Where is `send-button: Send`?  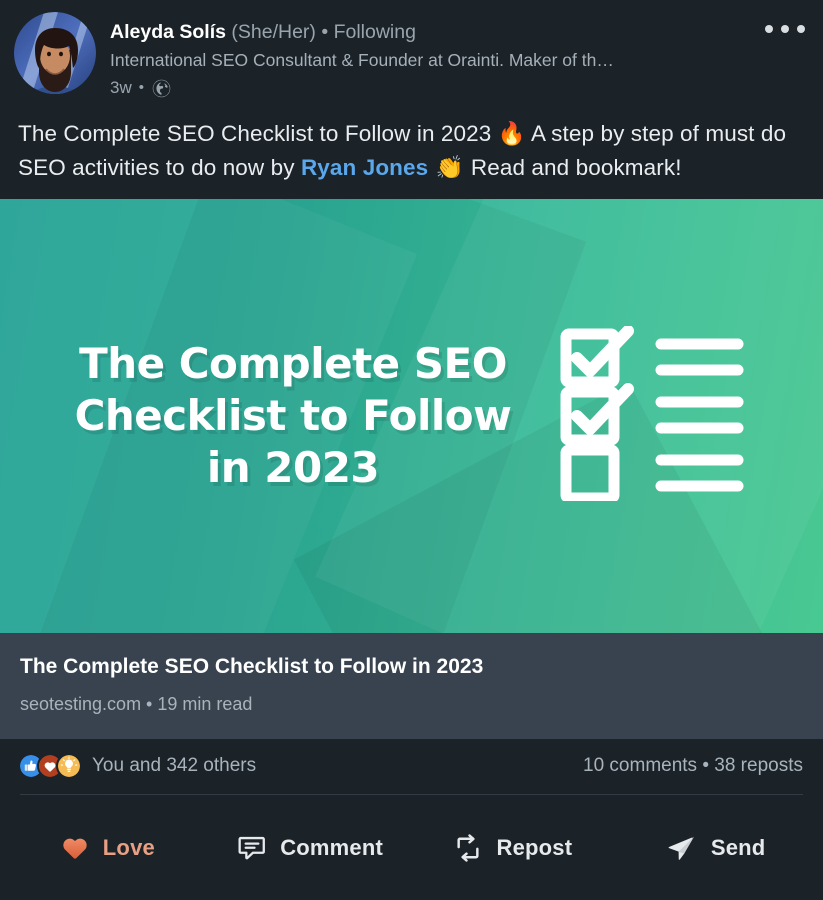 send-button: Send is located at coordinates (715, 847).